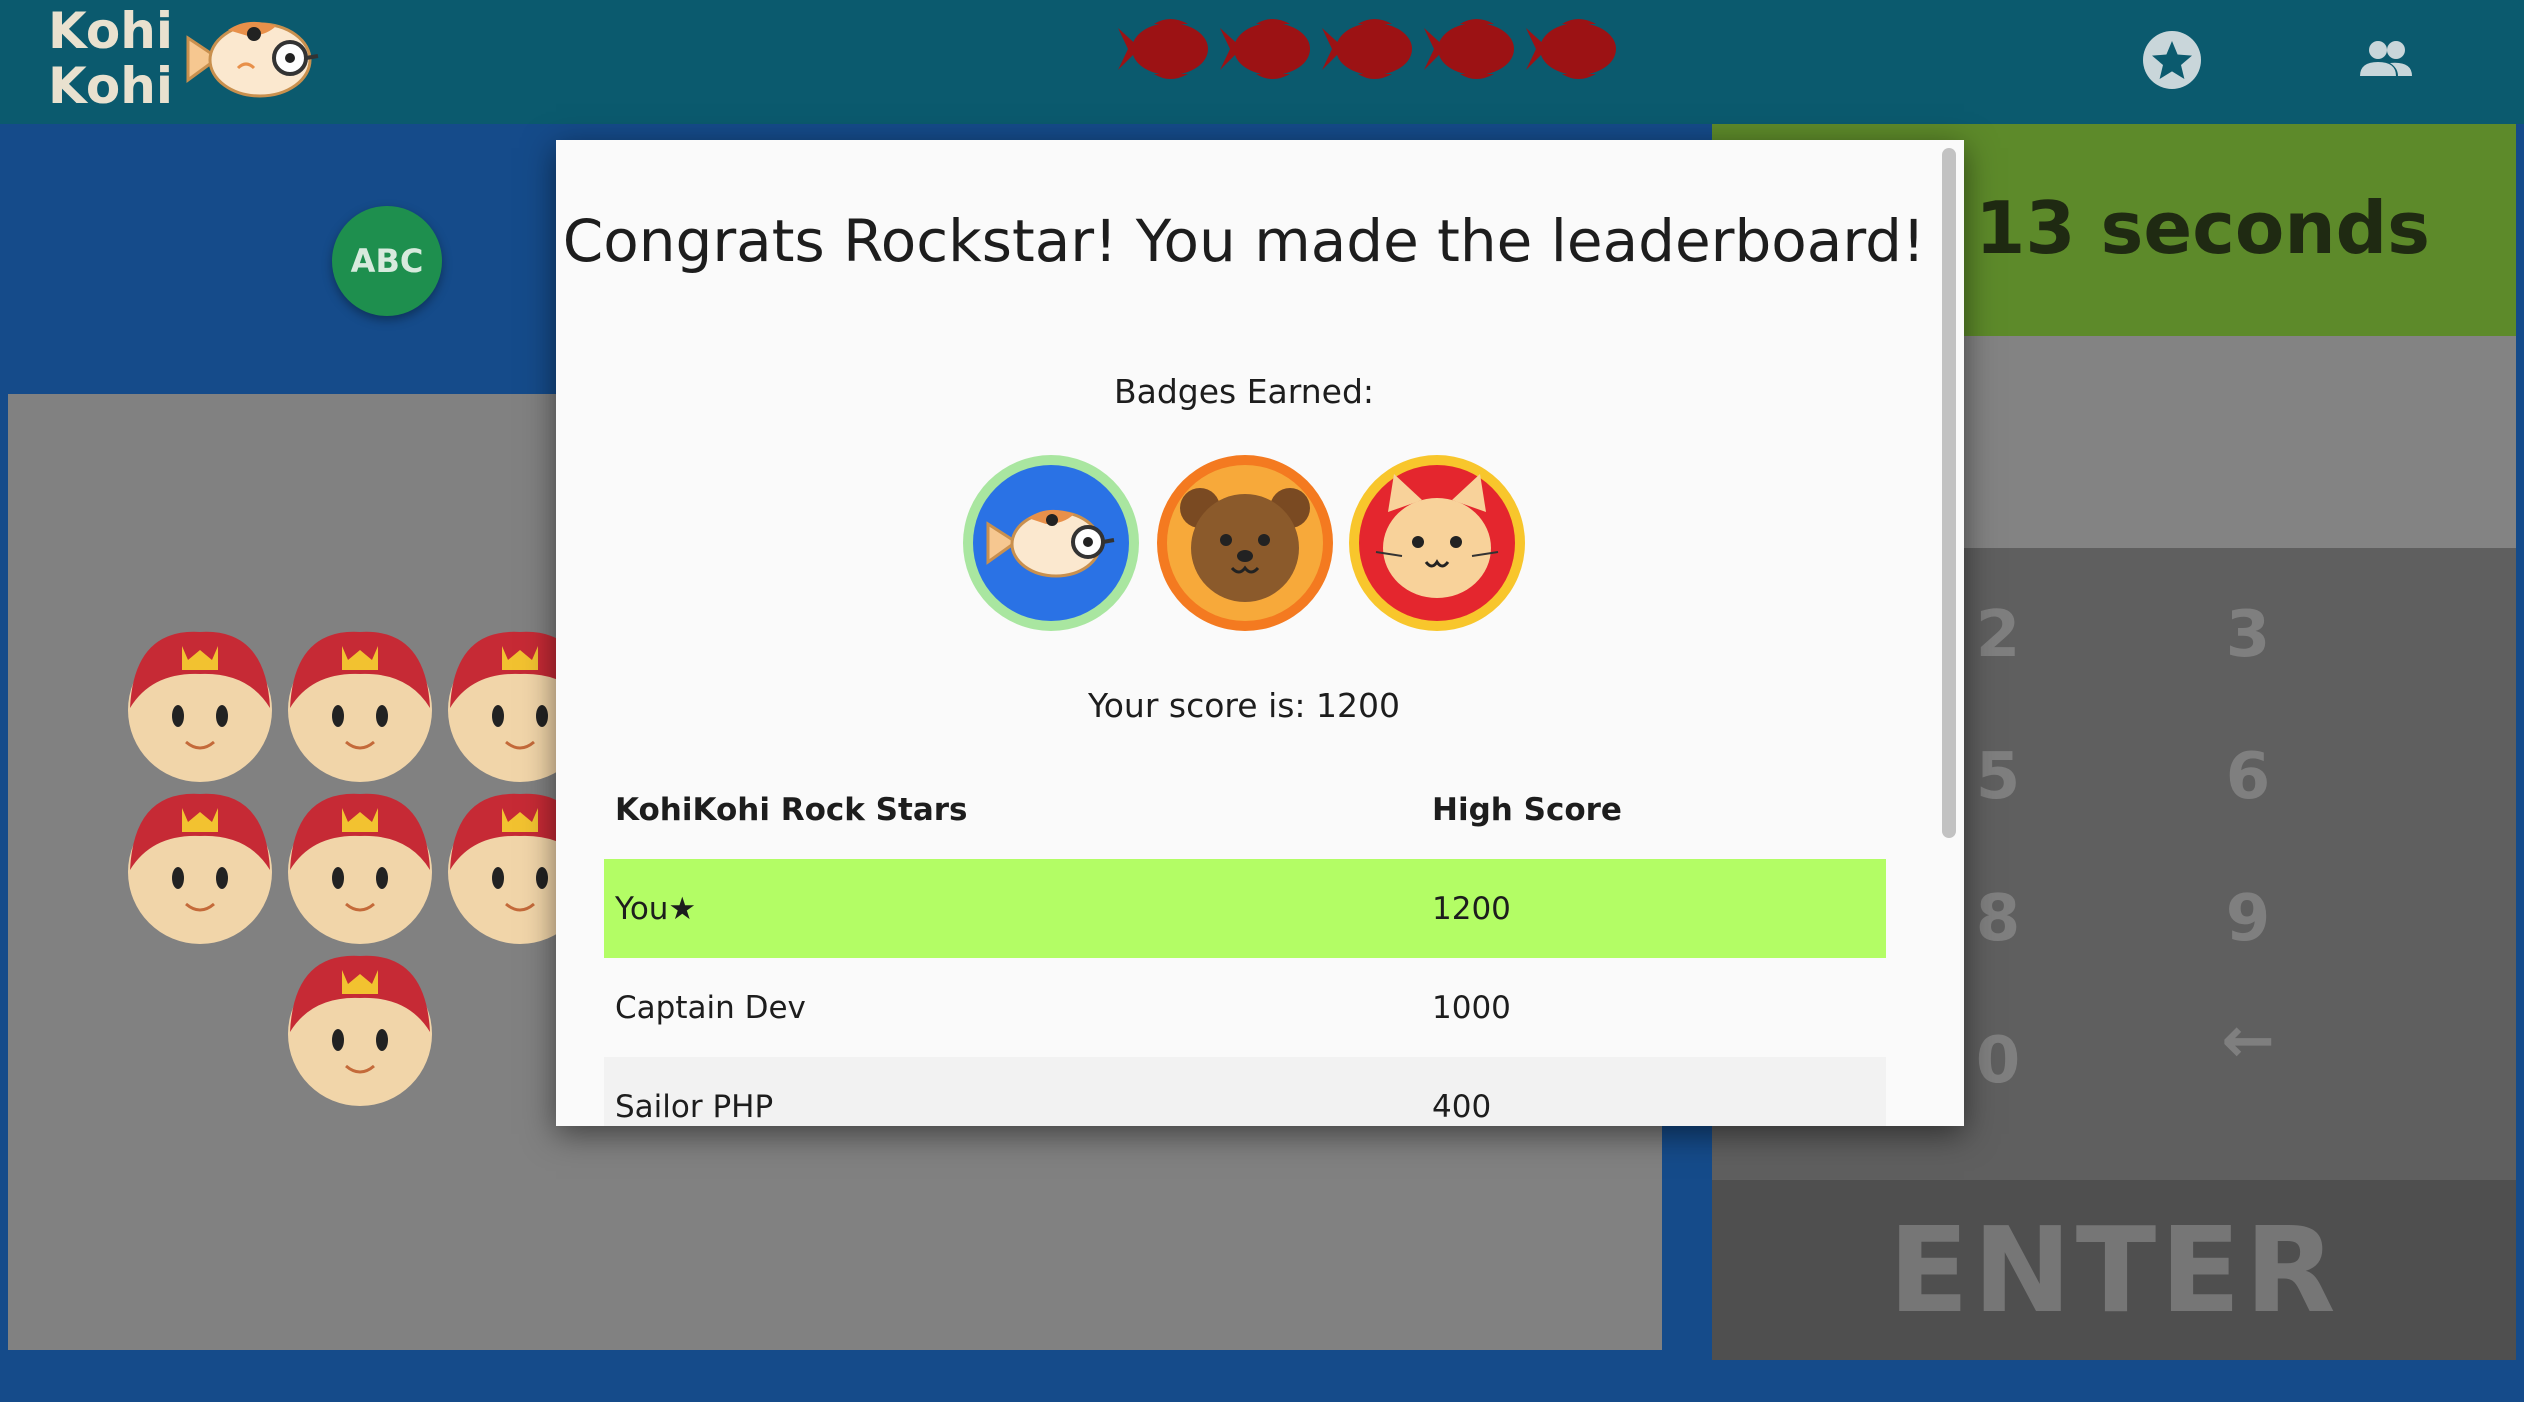 The image size is (2524, 1402). What do you see at coordinates (2248, 919) in the screenshot?
I see `key-9: 9` at bounding box center [2248, 919].